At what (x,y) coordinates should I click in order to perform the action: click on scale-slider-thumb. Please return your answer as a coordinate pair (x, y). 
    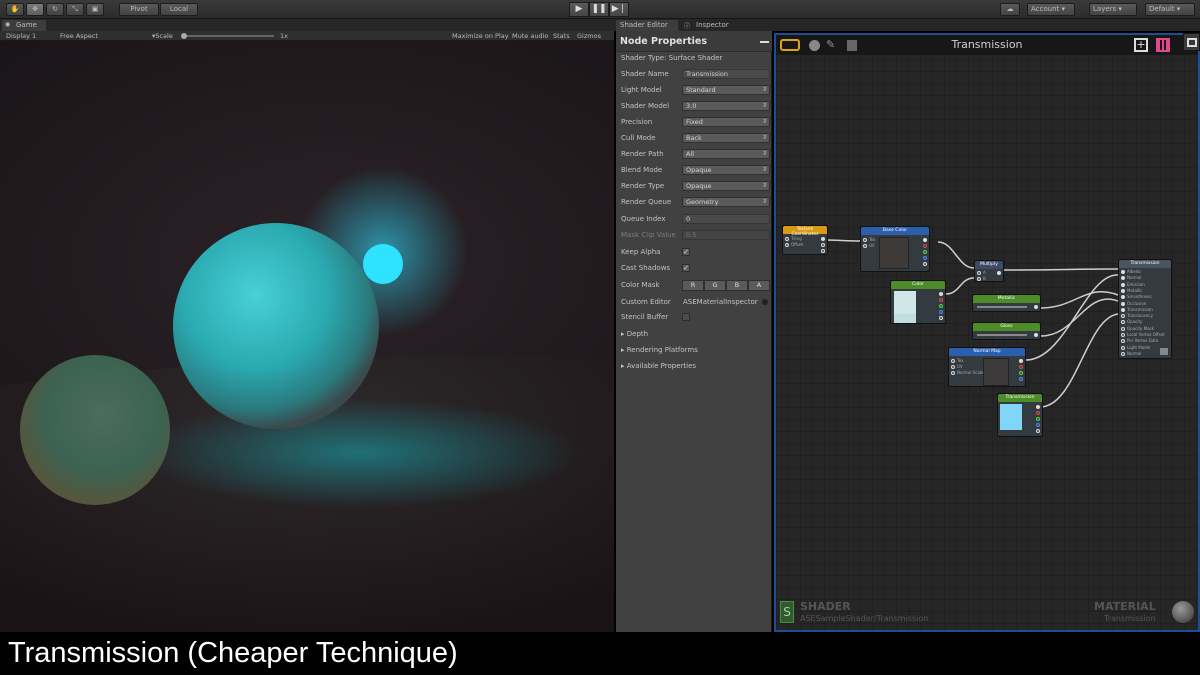
    Looking at the image, I should click on (184, 36).